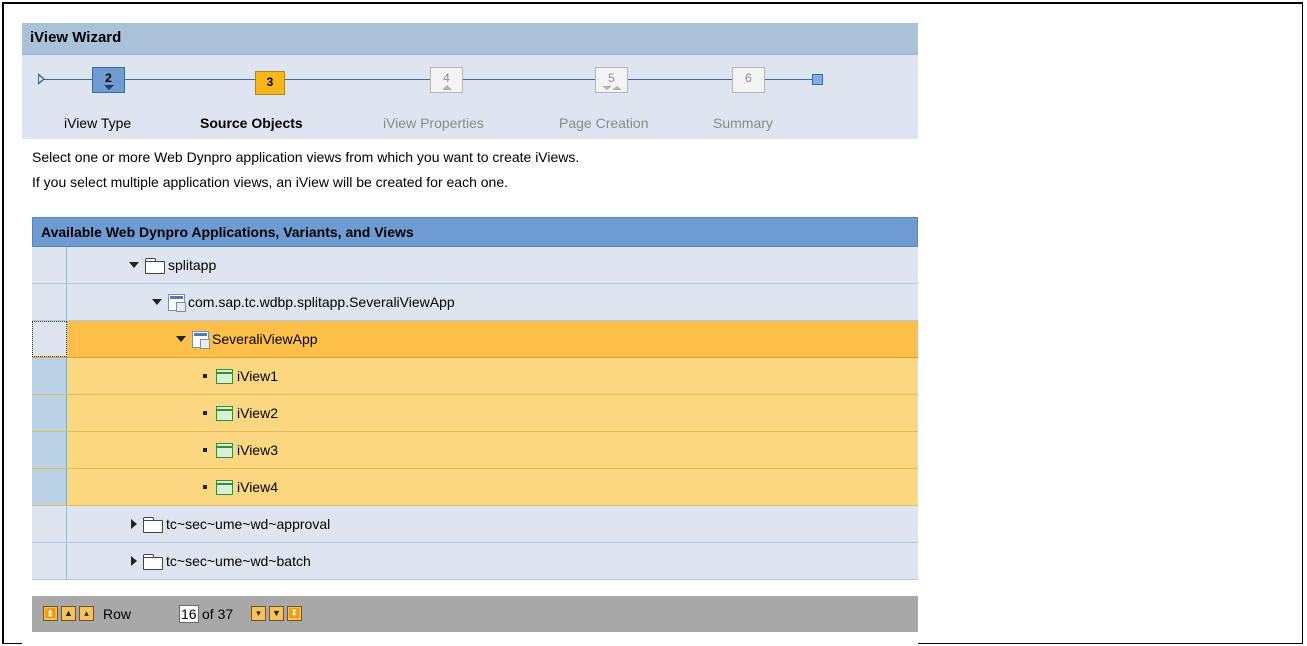 This screenshot has width=1307, height=646. I want to click on row-count-label: of 37, so click(218, 614).